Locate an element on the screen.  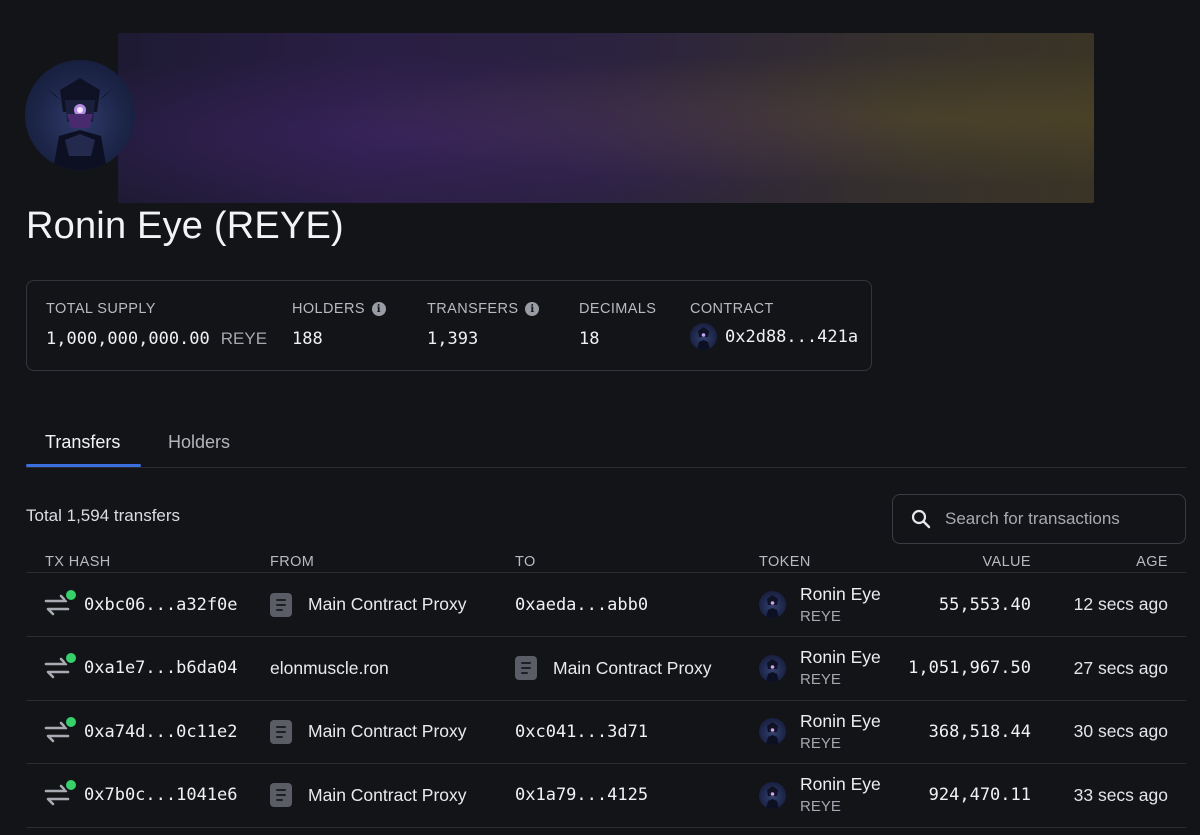
cell-tx-hash: 0xa1e7...b6da04 is located at coordinates (132, 668).